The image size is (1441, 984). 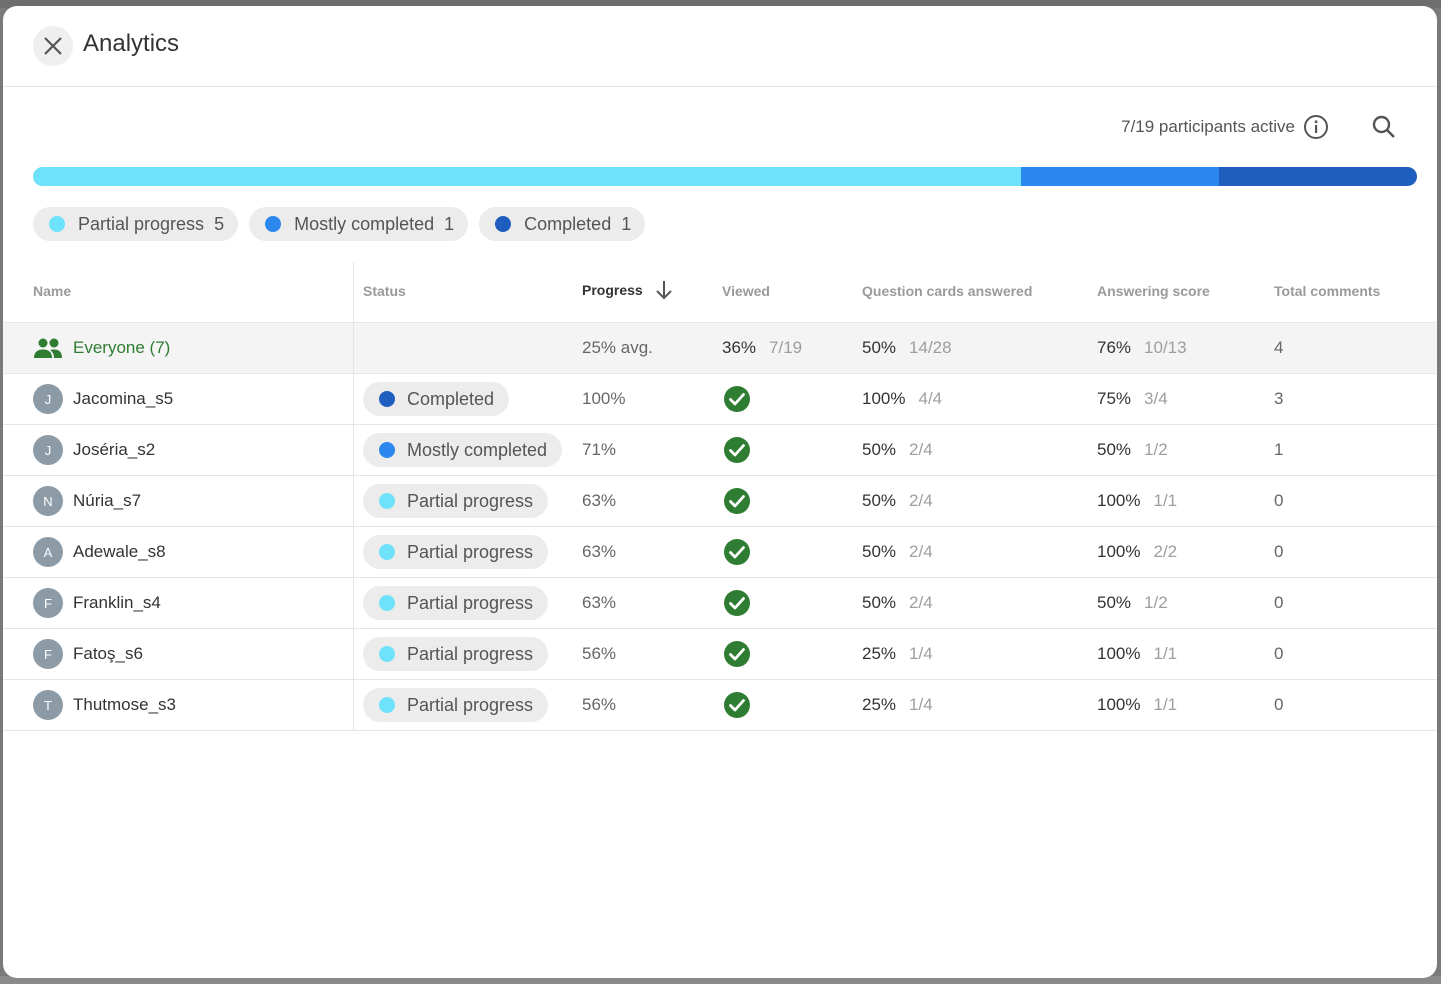 What do you see at coordinates (1279, 398) in the screenshot?
I see `comments-value: 3` at bounding box center [1279, 398].